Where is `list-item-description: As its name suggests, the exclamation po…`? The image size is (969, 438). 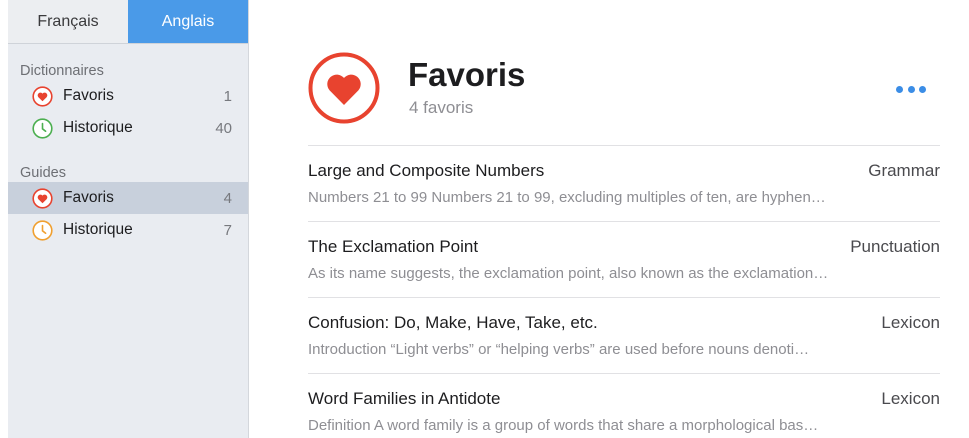 list-item-description: As its name suggests, the exclamation po… is located at coordinates (568, 273).